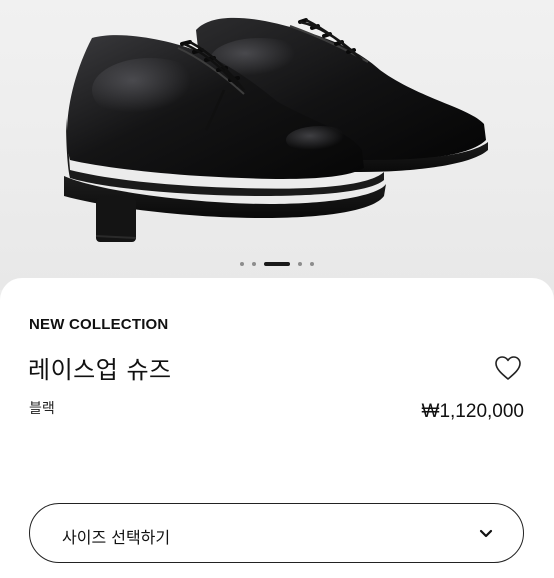 This screenshot has width=554, height=578. Describe the element at coordinates (116, 537) in the screenshot. I see `size-select-label: 사이즈 선택하기` at that location.